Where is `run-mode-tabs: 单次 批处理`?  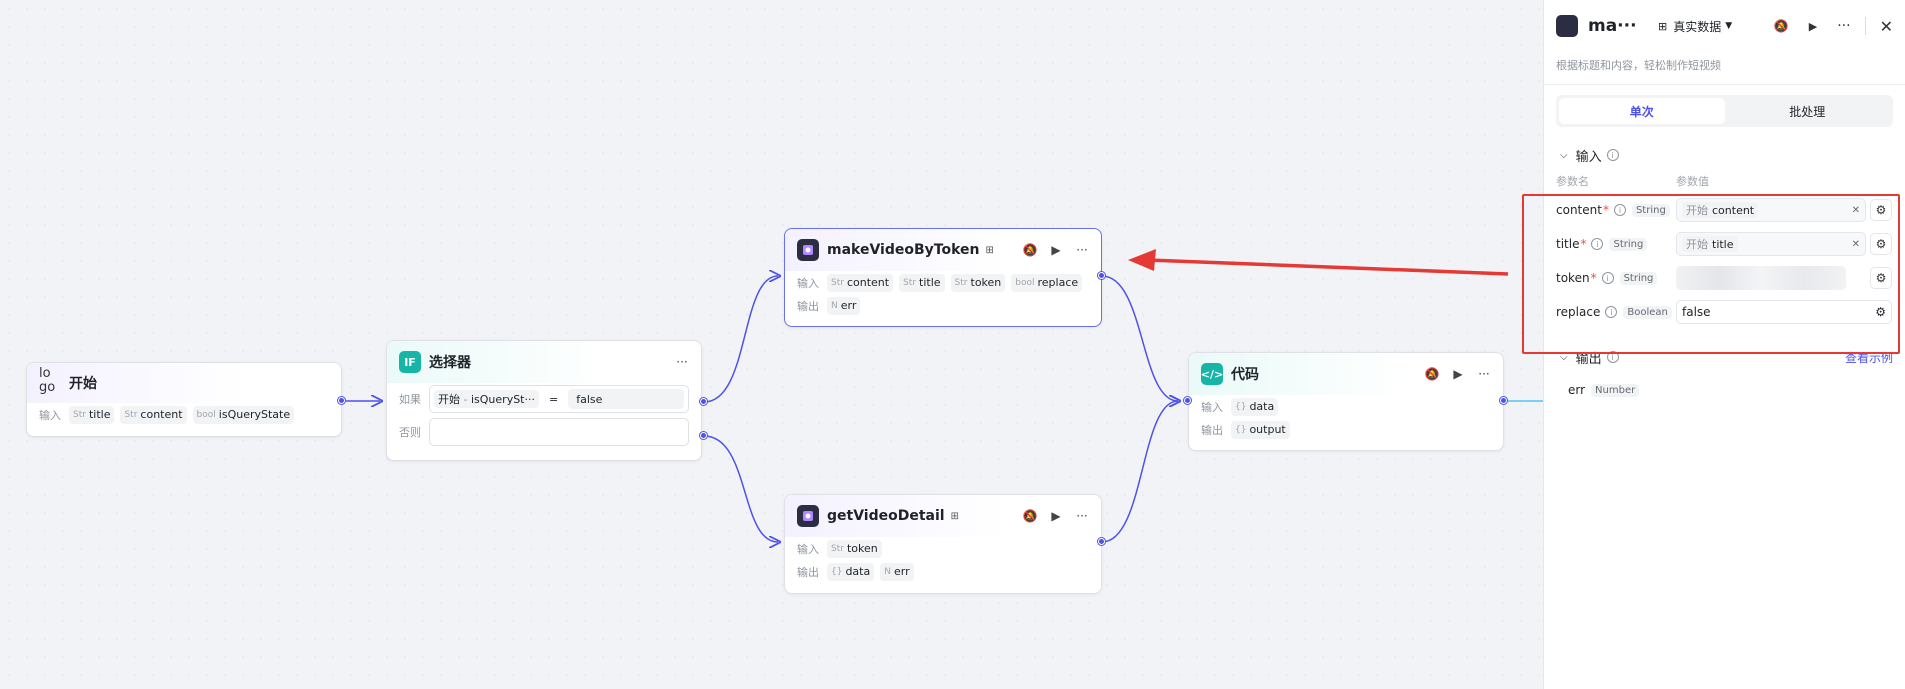 run-mode-tabs: 单次 批处理 is located at coordinates (1724, 111).